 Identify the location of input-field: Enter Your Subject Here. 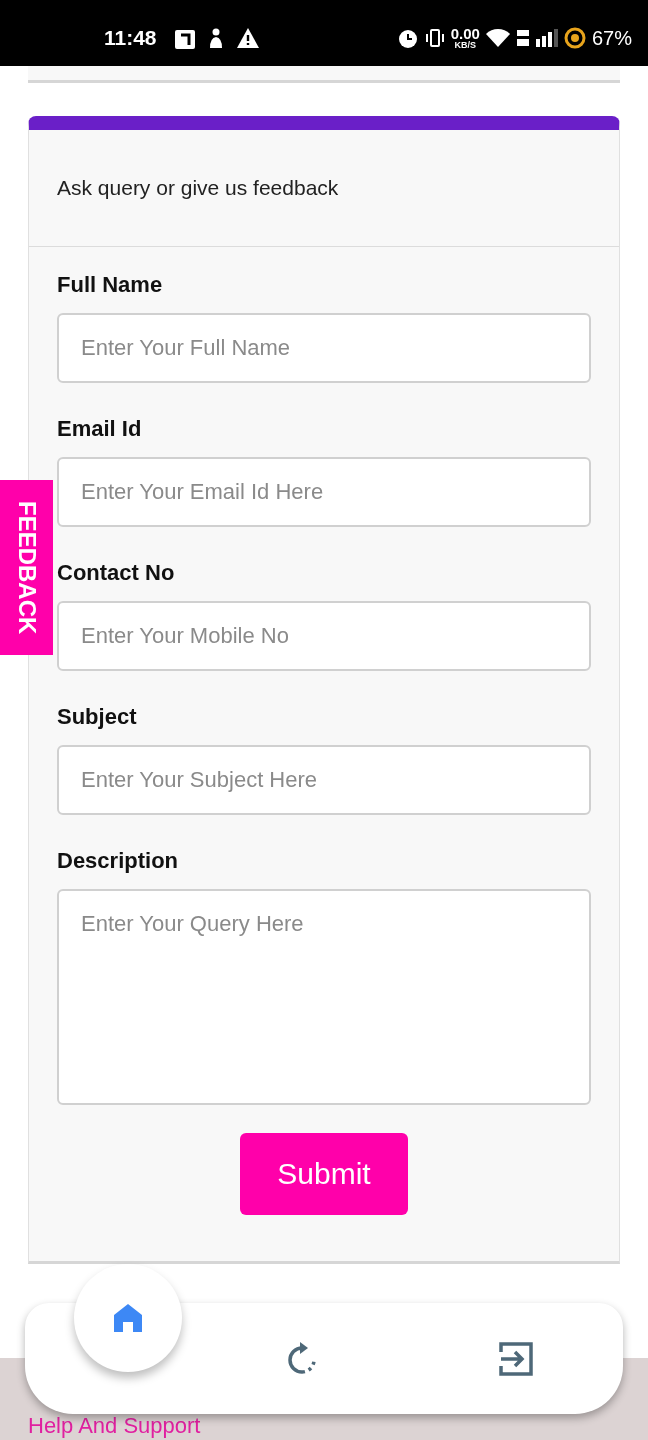
(324, 780).